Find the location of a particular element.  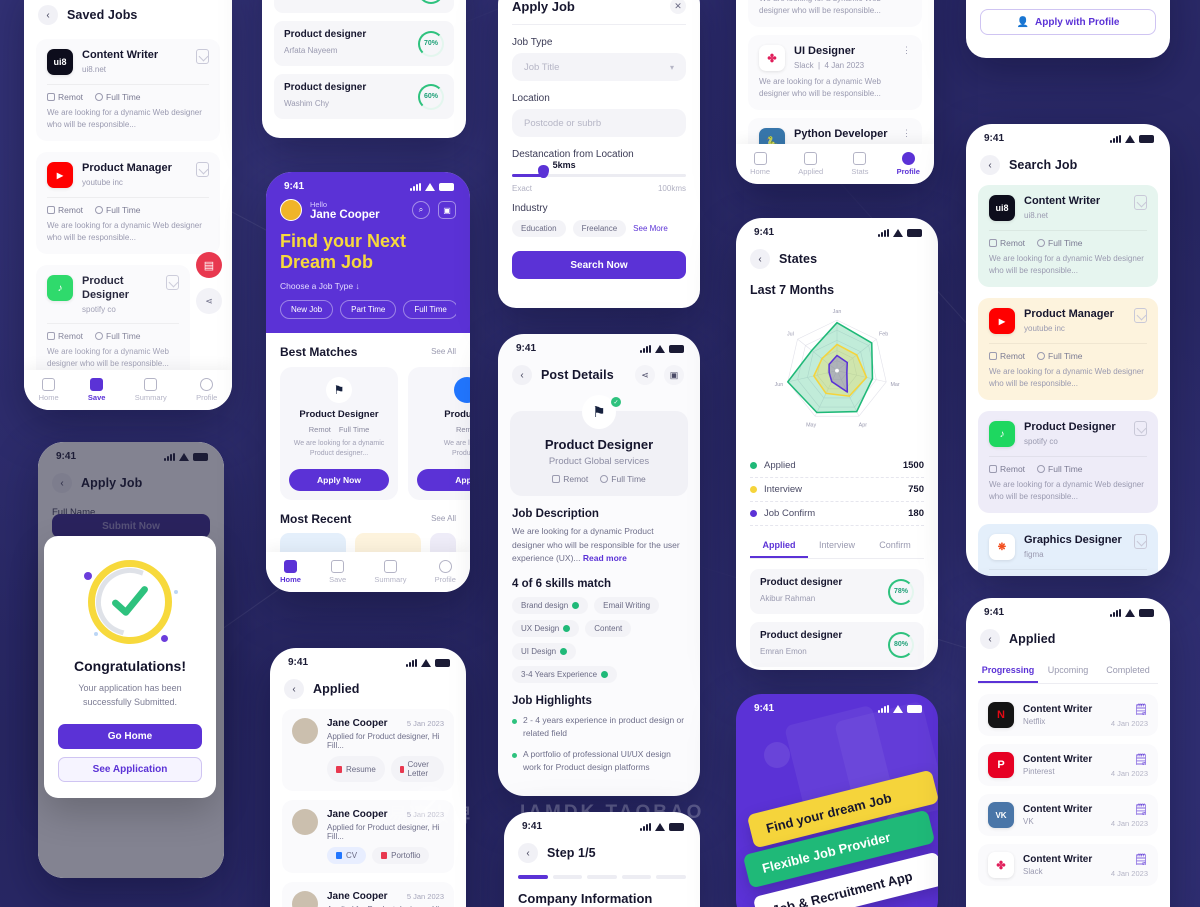

applied-card: P Content Writer Pinterest 🗒 4 Jan 2023 is located at coordinates (1068, 765).